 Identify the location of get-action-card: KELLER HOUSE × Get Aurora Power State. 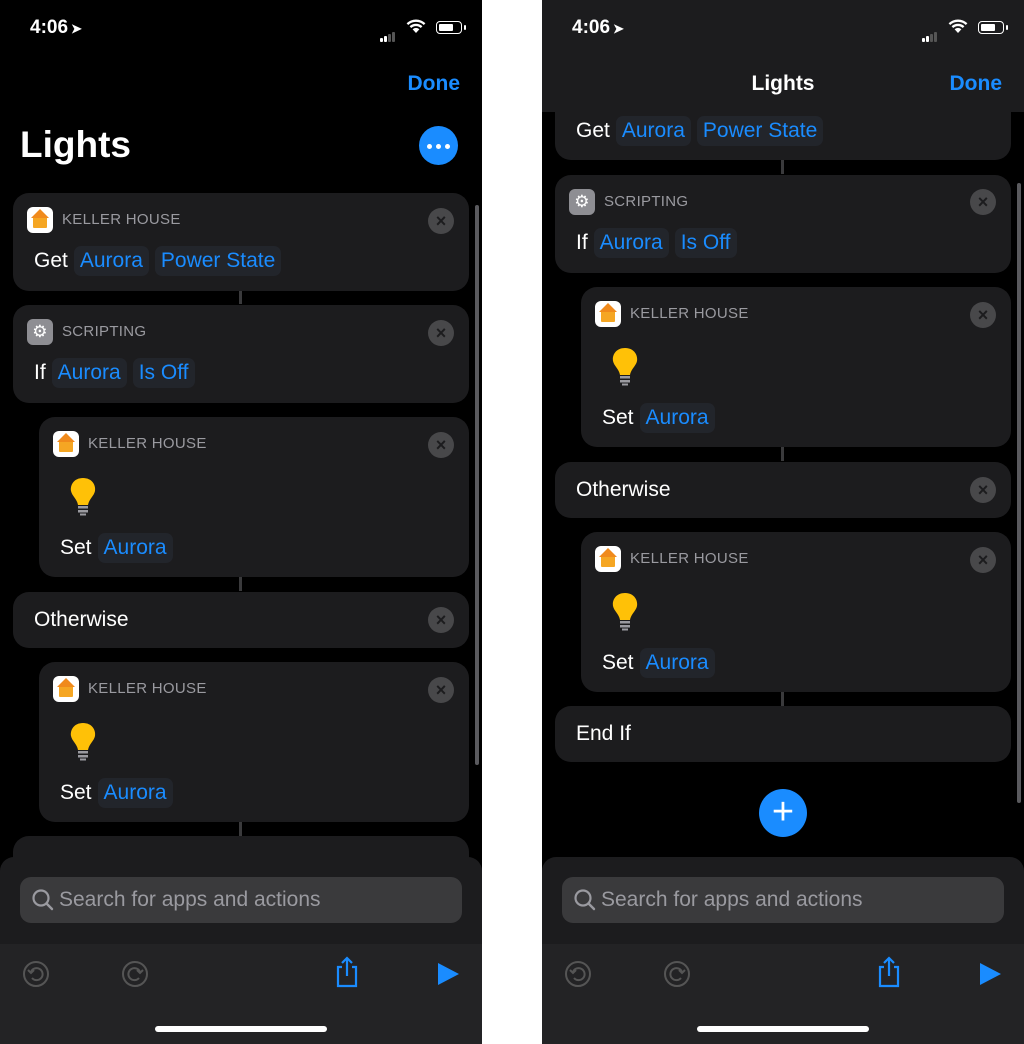
(241, 242).